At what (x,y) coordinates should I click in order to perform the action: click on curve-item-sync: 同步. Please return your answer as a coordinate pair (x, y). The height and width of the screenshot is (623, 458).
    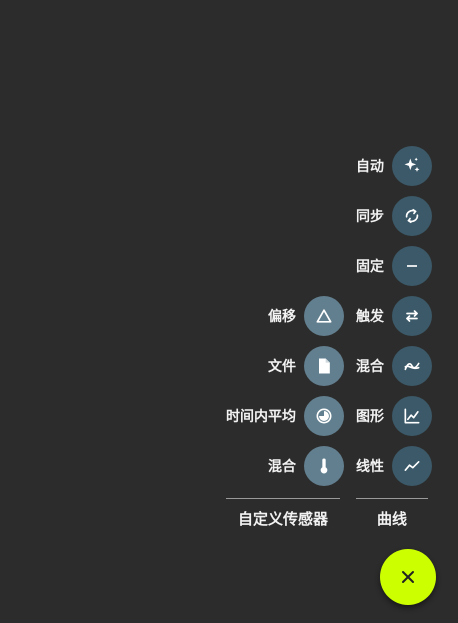
    Looking at the image, I should click on (381, 216).